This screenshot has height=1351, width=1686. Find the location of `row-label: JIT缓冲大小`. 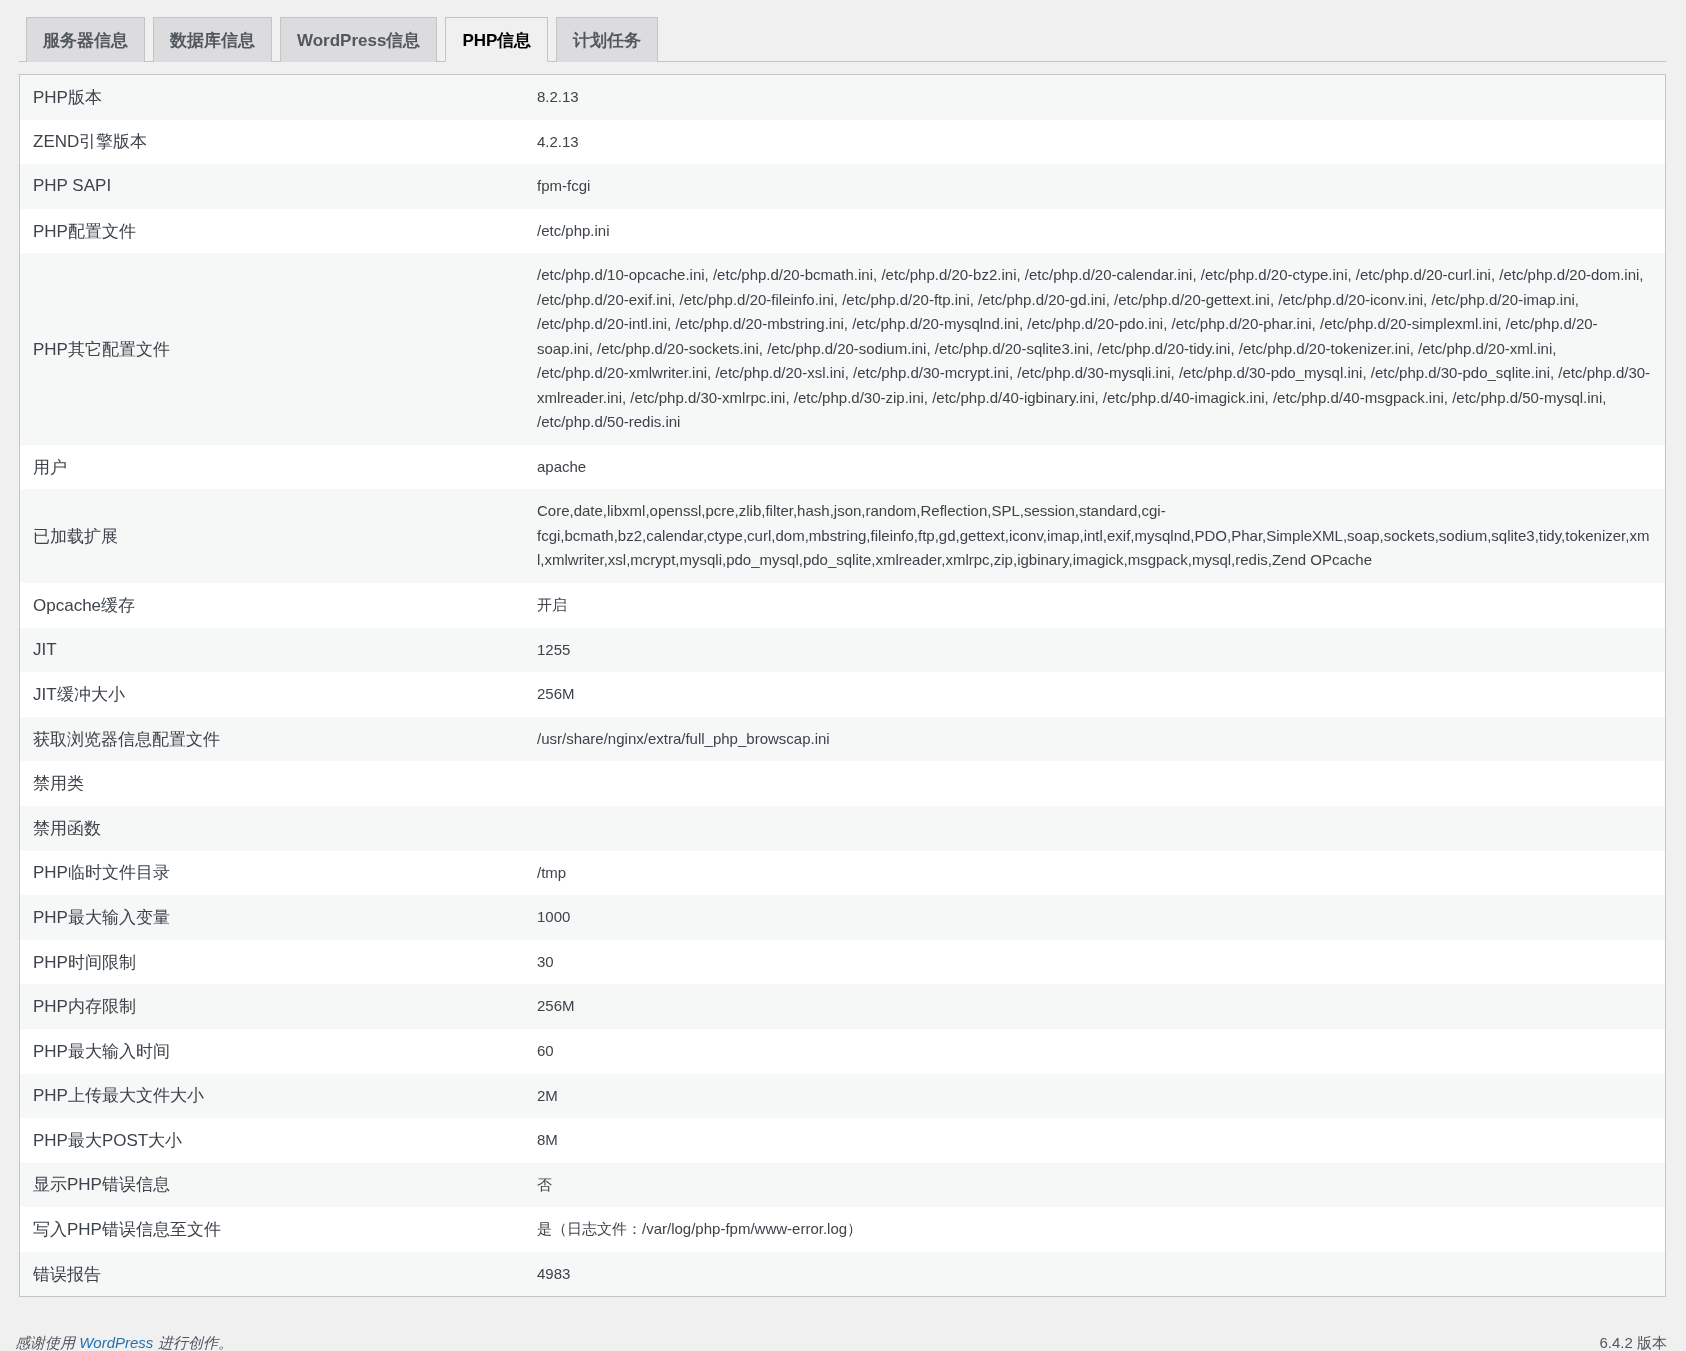

row-label: JIT缓冲大小 is located at coordinates (79, 694).